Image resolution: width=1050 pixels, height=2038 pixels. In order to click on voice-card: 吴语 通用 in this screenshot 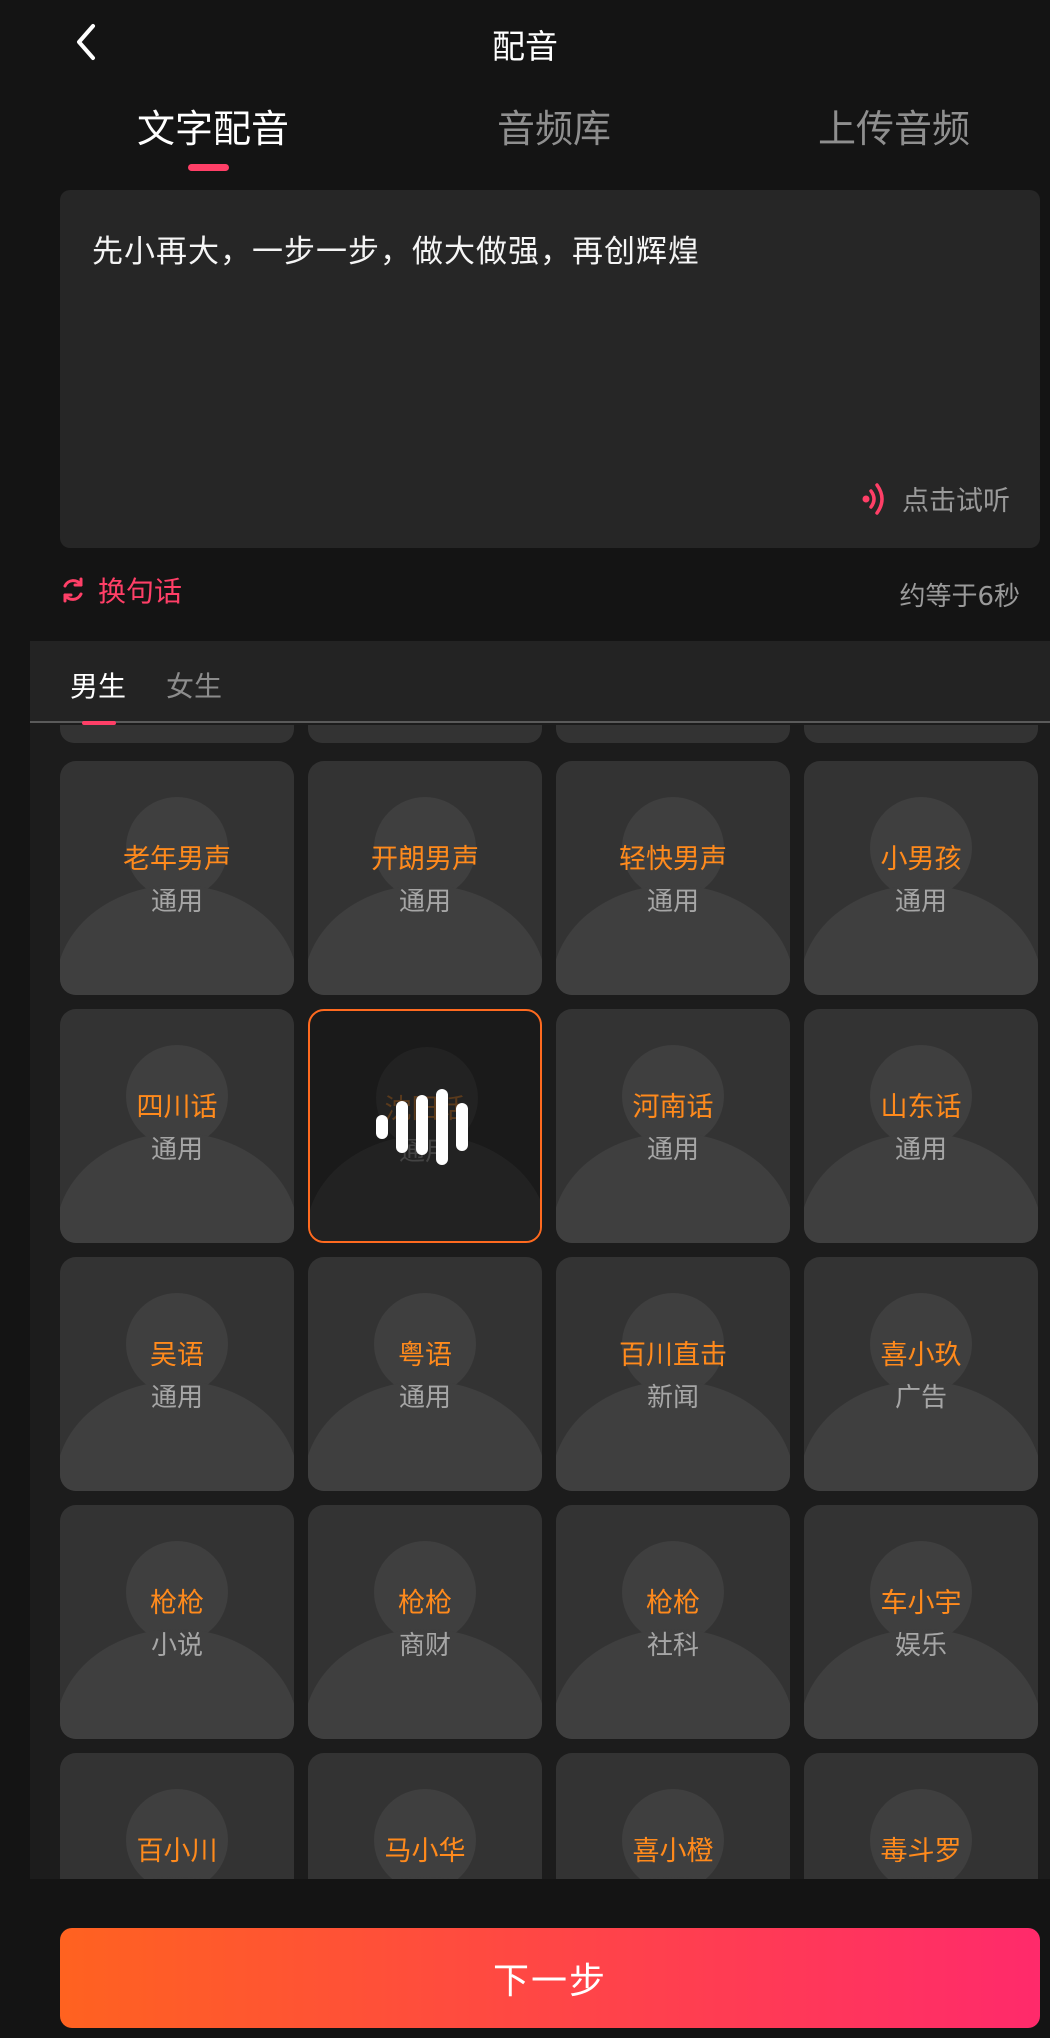, I will do `click(177, 1374)`.